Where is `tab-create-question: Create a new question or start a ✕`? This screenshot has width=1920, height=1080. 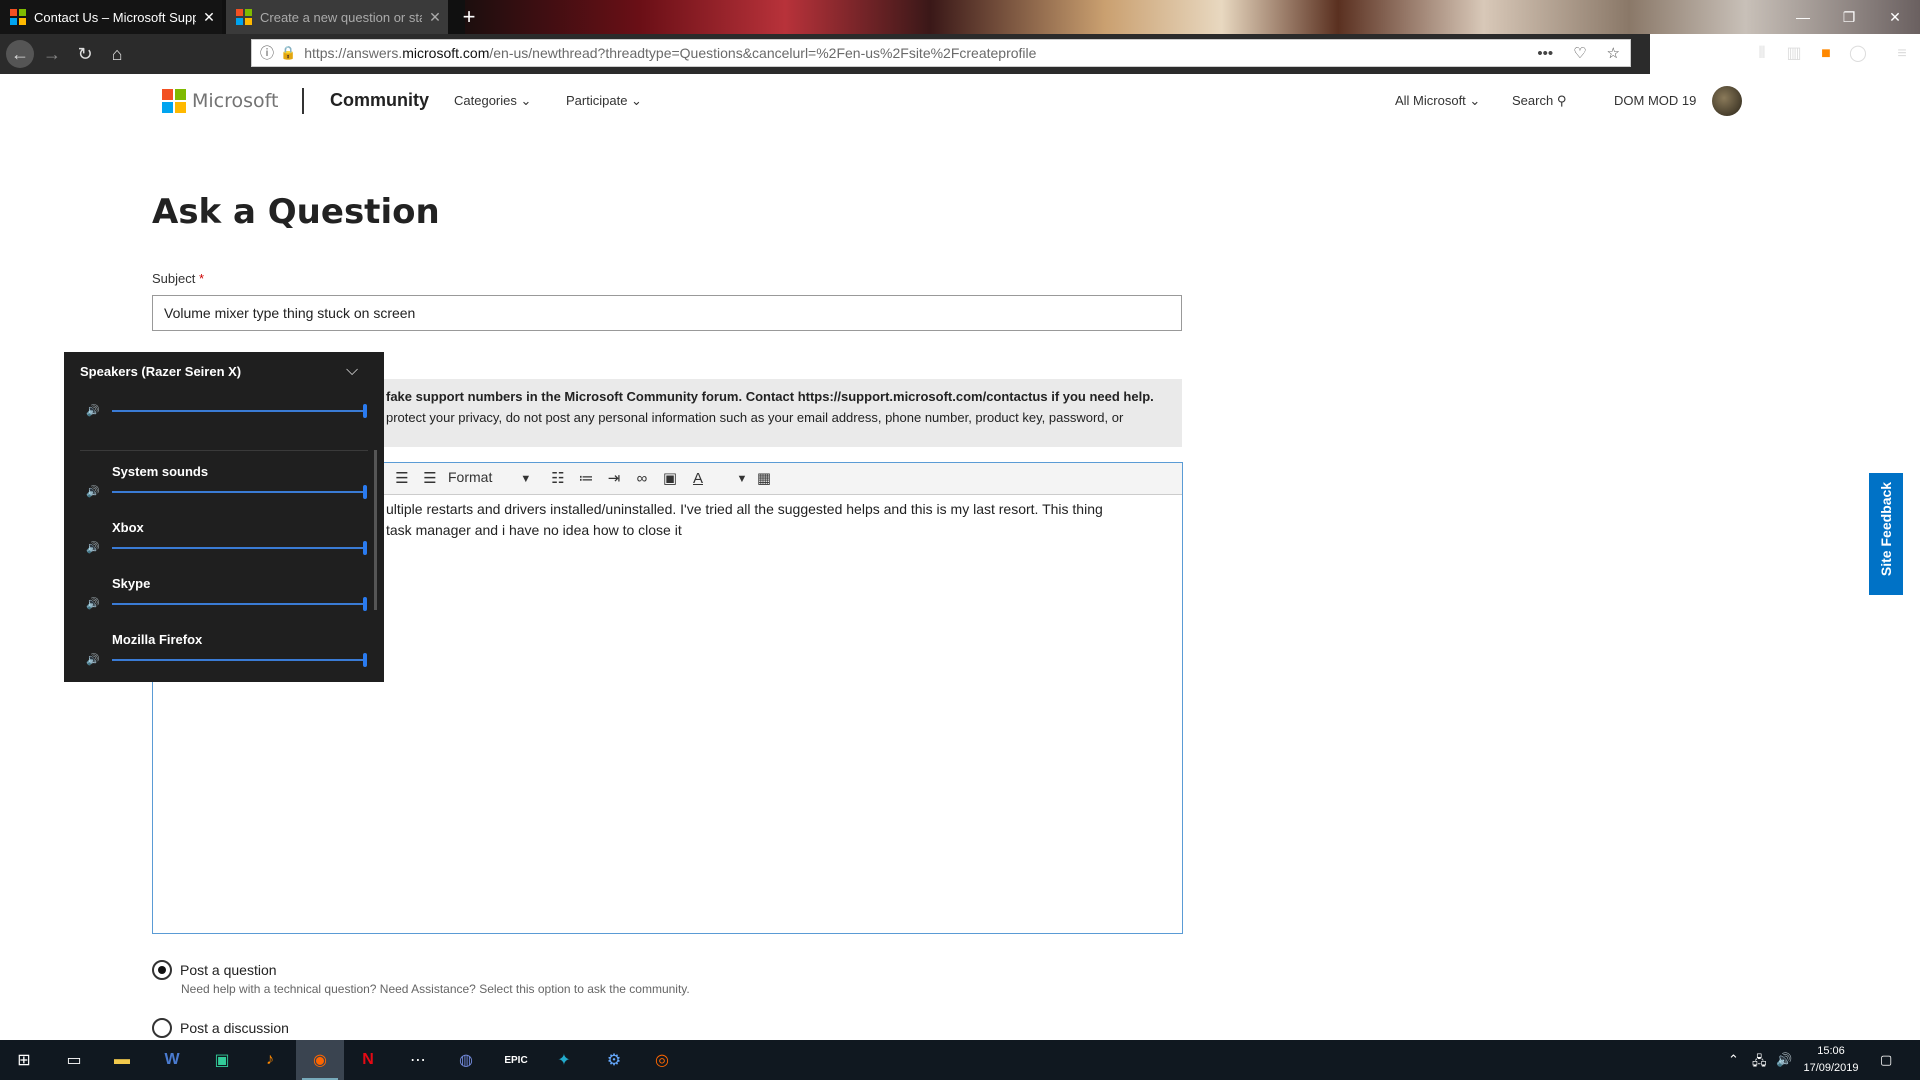
tab-create-question: Create a new question or start a ✕ is located at coordinates (337, 17).